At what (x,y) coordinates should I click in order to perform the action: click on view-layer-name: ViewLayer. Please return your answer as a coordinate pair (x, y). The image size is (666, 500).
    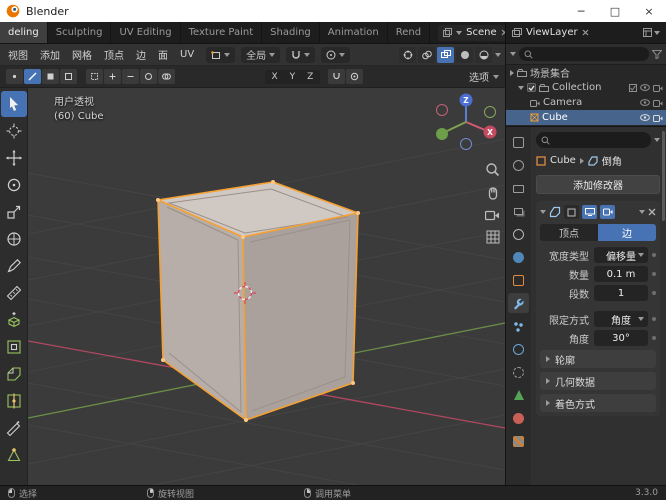
    Looking at the image, I should click on (552, 32).